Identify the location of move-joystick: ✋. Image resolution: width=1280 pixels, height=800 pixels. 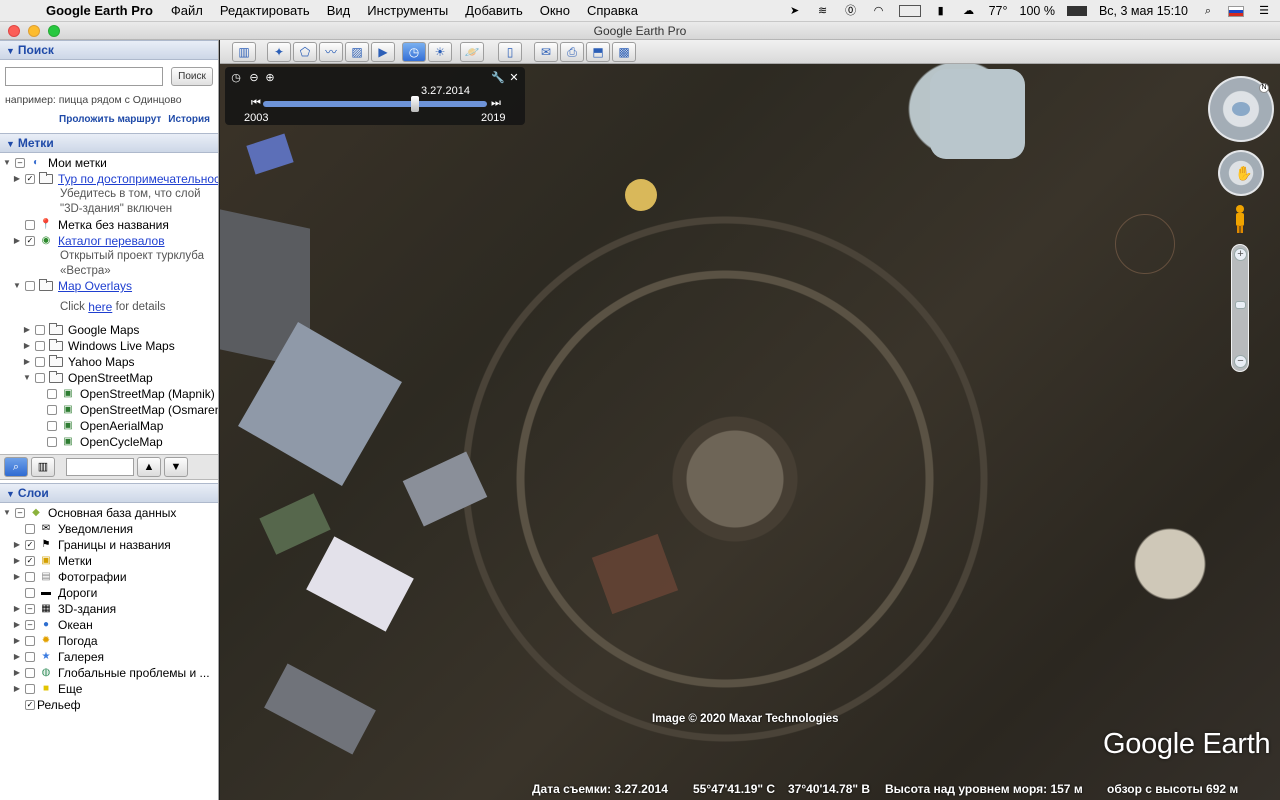
(1241, 173).